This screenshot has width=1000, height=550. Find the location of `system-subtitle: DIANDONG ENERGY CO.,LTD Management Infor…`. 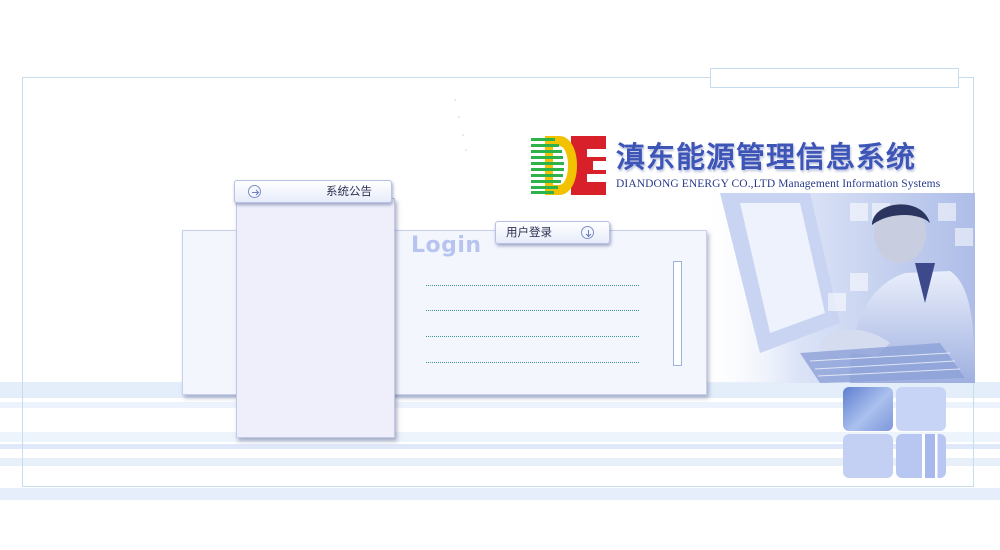

system-subtitle: DIANDONG ENERGY CO.,LTD Management Infor… is located at coordinates (778, 184).